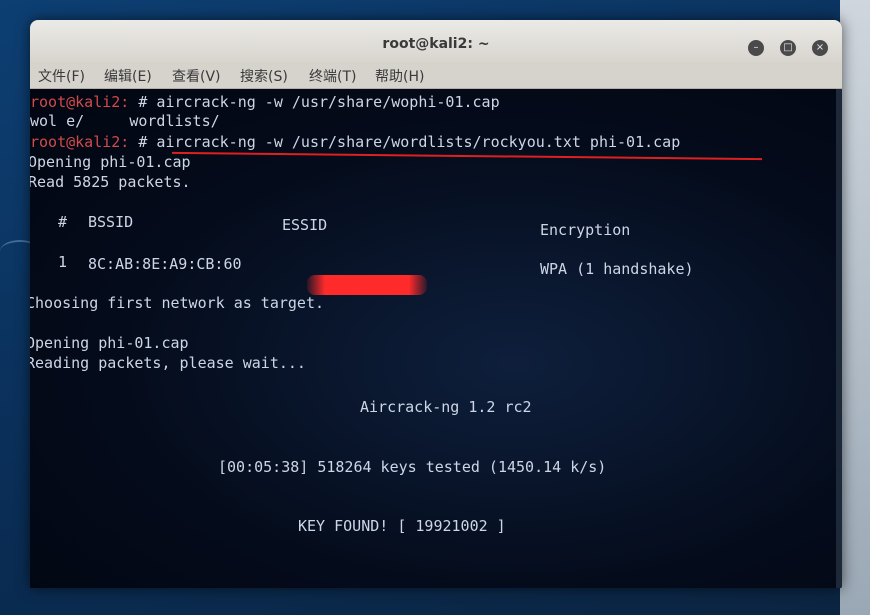 The height and width of the screenshot is (615, 870). I want to click on key-found-result: KEY FOUND! [ 19921002 ], so click(402, 526).